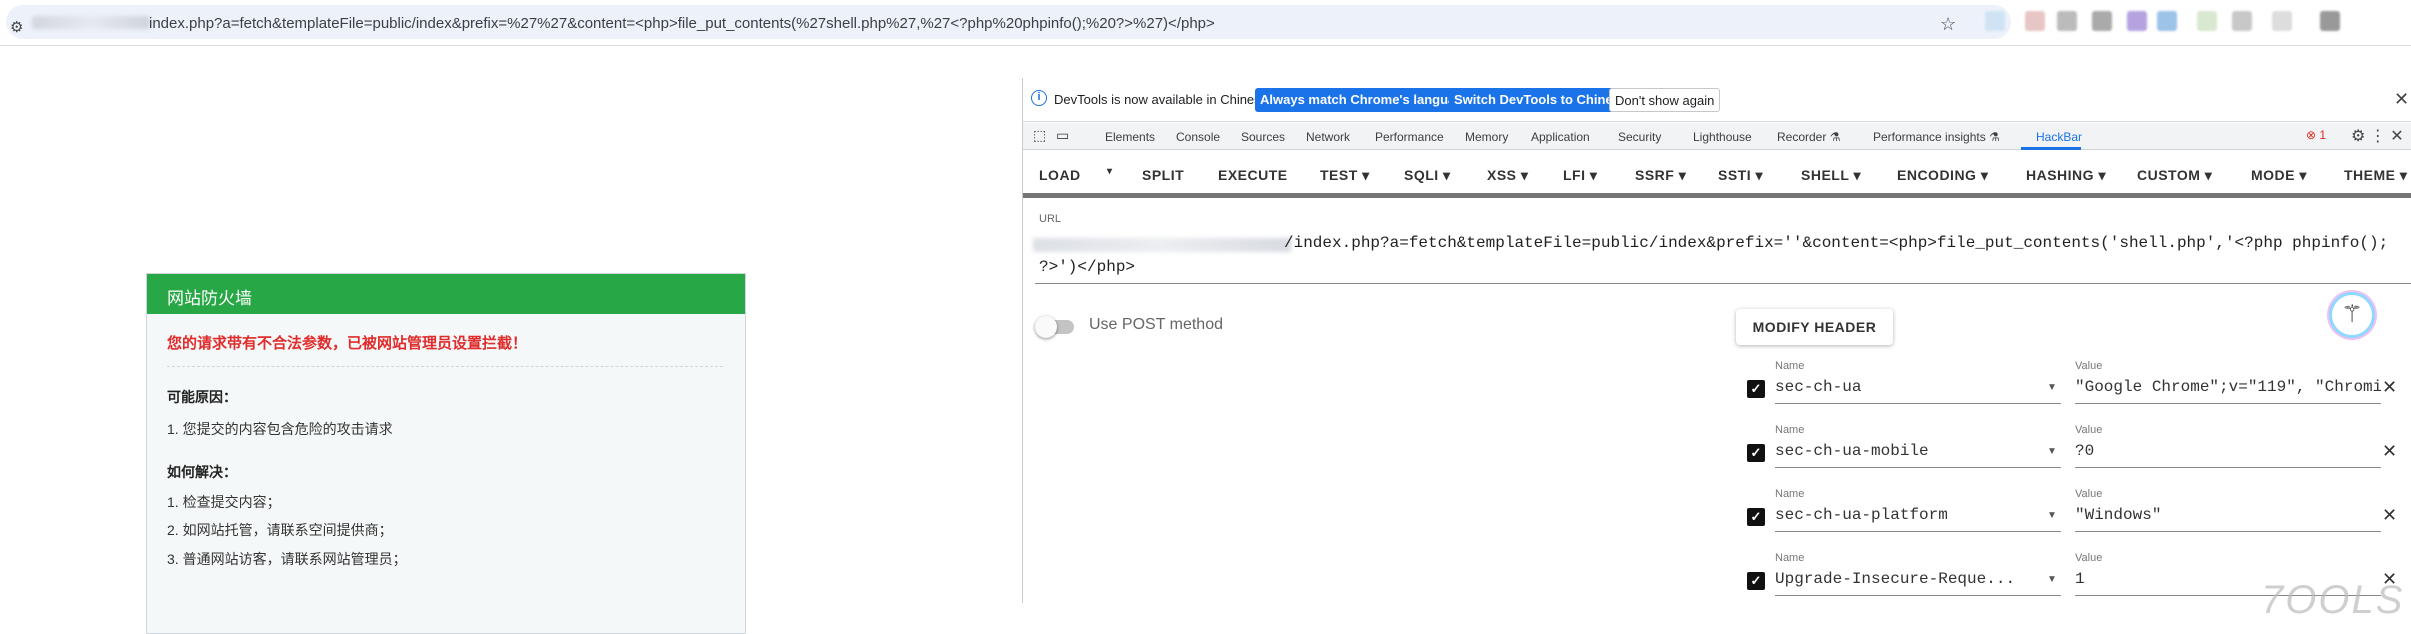  What do you see at coordinates (1039, 98) in the screenshot?
I see `info-icon: i` at bounding box center [1039, 98].